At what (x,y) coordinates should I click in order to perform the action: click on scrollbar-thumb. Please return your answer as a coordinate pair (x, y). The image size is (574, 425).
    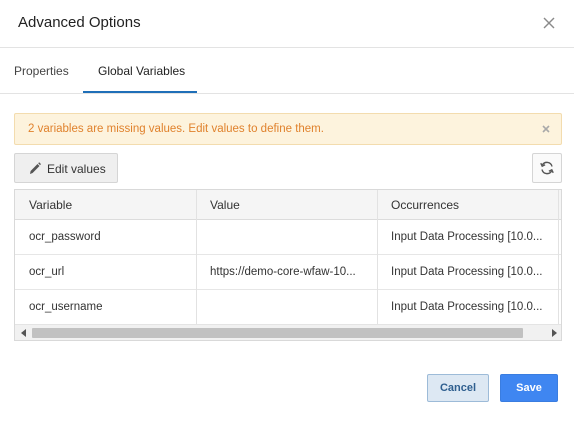
    Looking at the image, I should click on (277, 333).